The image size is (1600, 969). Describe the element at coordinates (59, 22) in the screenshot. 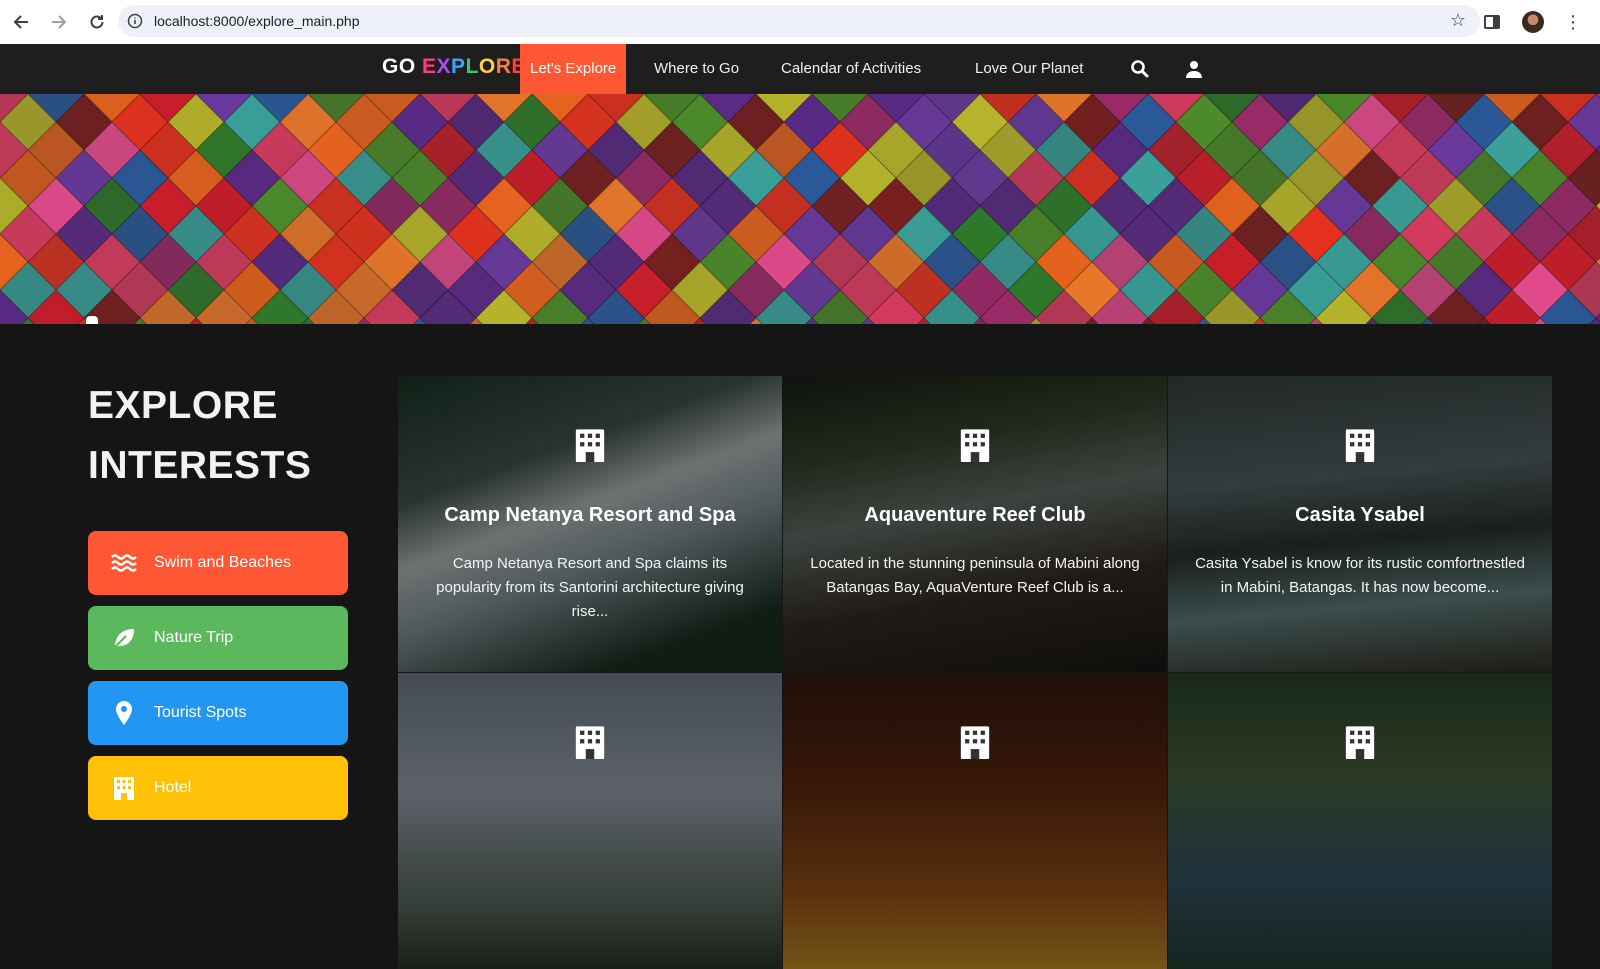

I see `forward-arrow-icon` at that location.